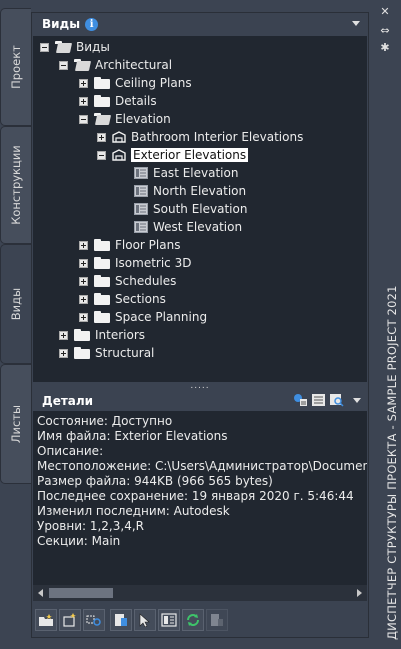 This screenshot has height=649, width=401. Describe the element at coordinates (93, 47) in the screenshot. I see `tree-node-label: Виды` at that location.